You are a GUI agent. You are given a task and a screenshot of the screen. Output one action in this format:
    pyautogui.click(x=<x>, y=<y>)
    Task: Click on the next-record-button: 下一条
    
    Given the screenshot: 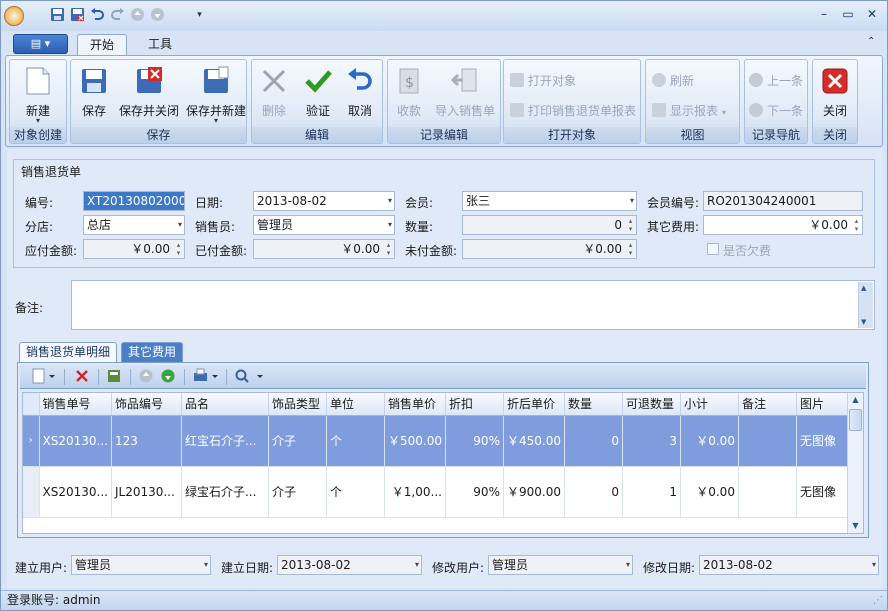 What is the action you would take?
    pyautogui.click(x=776, y=111)
    